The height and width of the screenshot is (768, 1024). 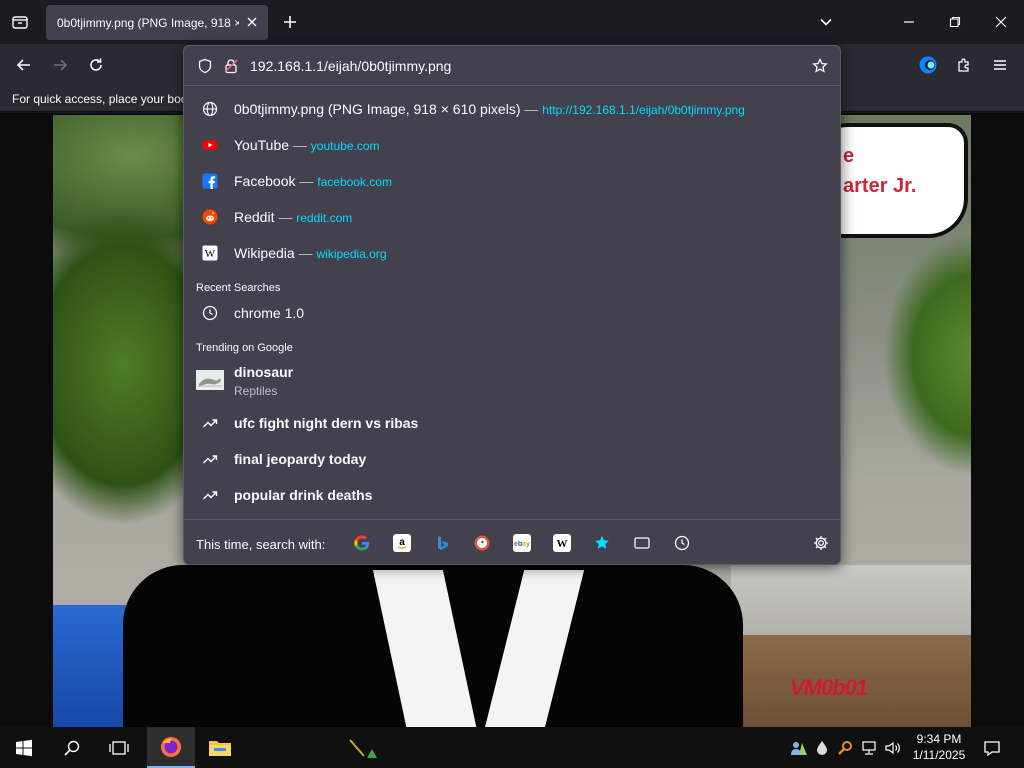 What do you see at coordinates (210, 313) in the screenshot?
I see `clock-icon` at bounding box center [210, 313].